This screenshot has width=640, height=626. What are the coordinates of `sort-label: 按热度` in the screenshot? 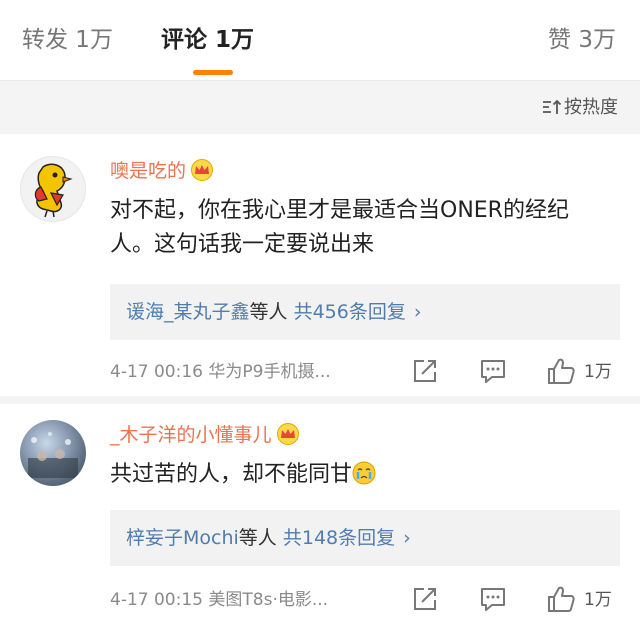 It's located at (591, 107).